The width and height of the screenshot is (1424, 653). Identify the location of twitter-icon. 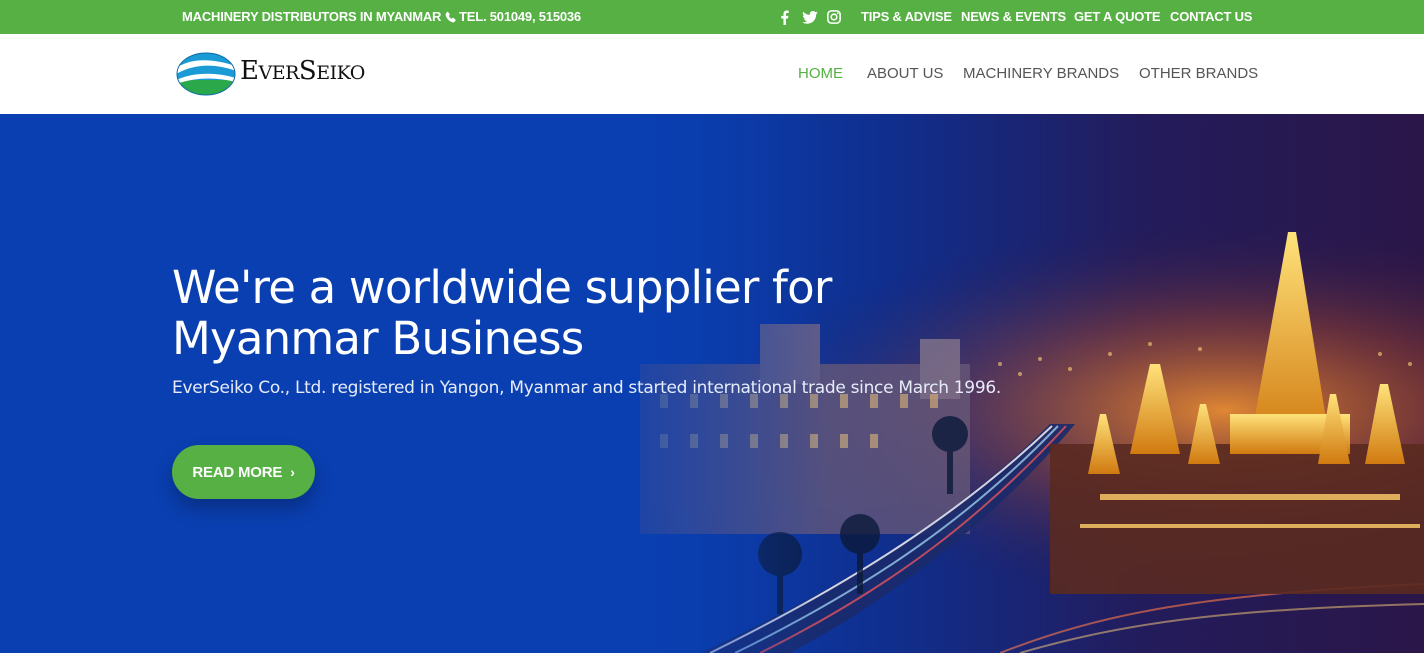
(810, 17).